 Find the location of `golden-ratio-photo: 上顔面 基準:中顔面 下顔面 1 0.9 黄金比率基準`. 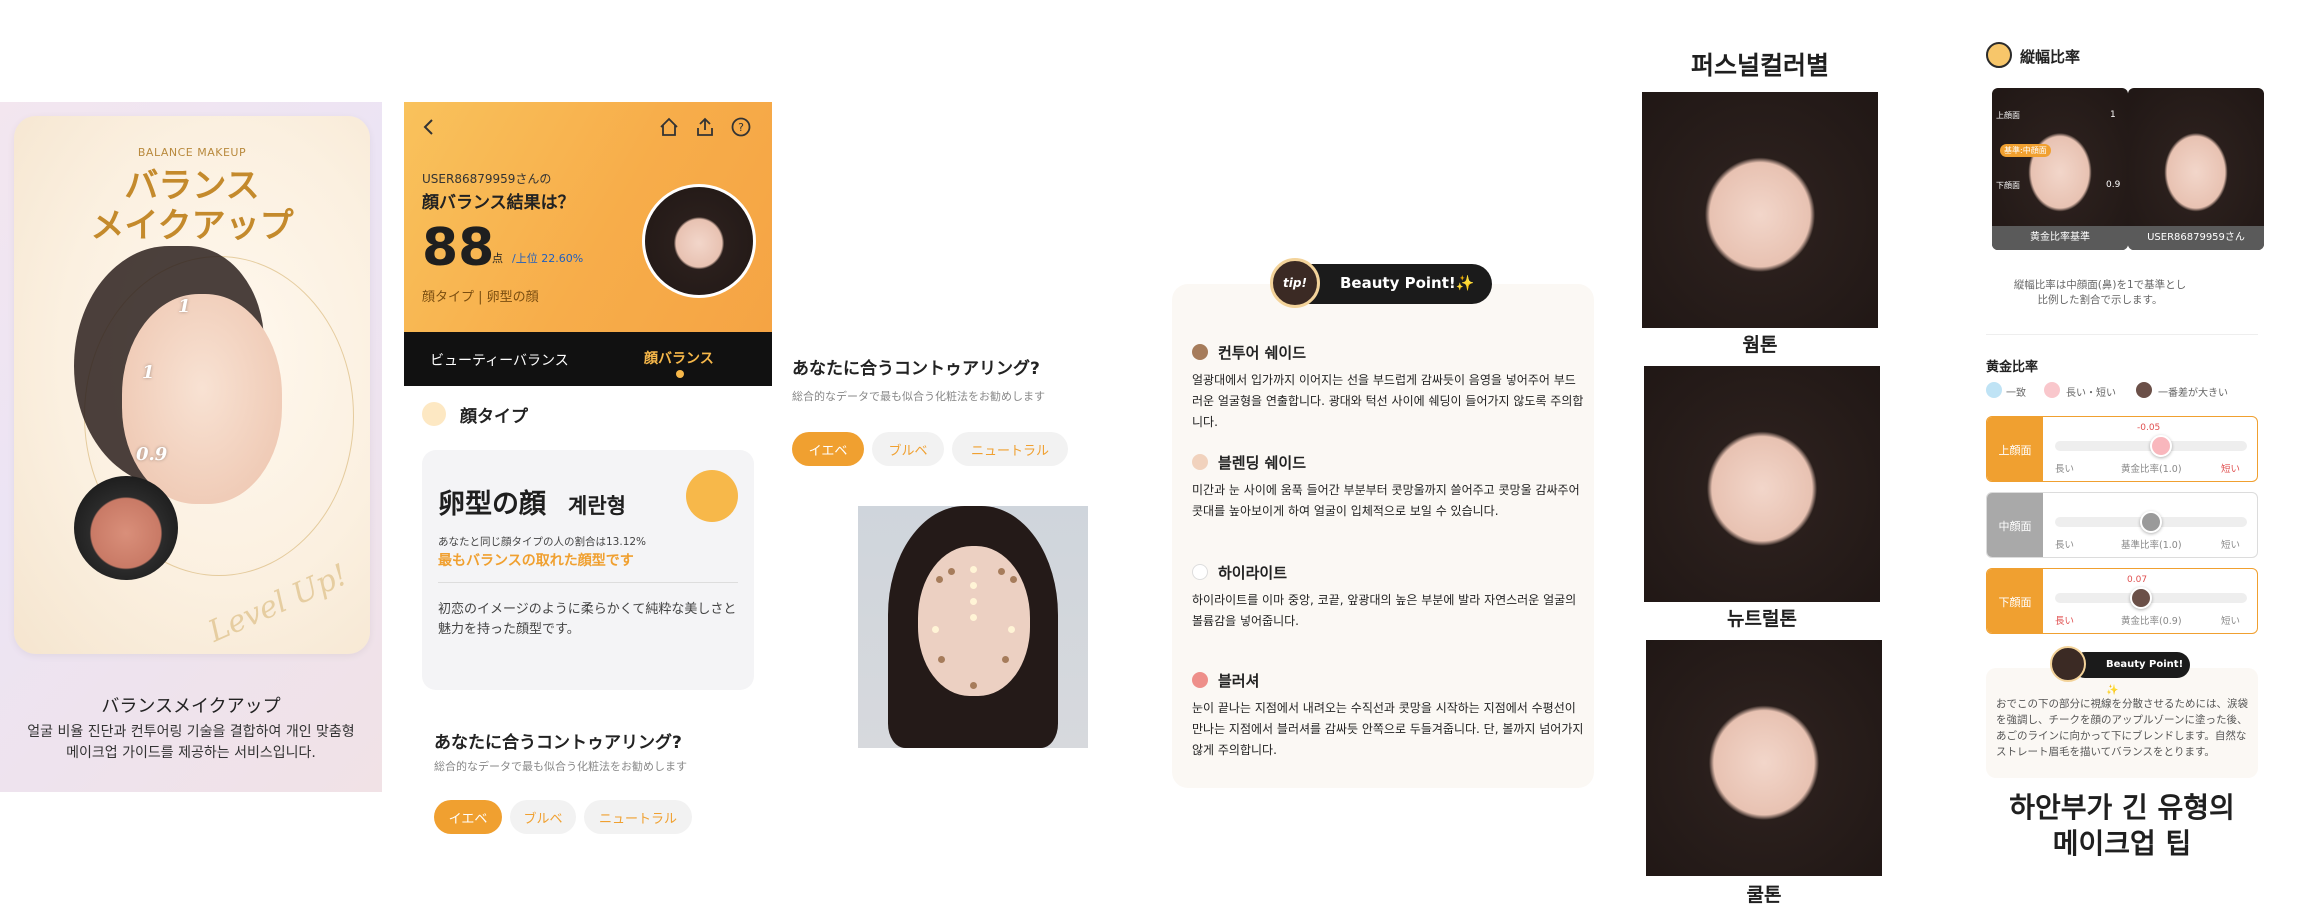

golden-ratio-photo: 上顔面 基準:中顔面 下顔面 1 0.9 黄金比率基準 is located at coordinates (2060, 169).